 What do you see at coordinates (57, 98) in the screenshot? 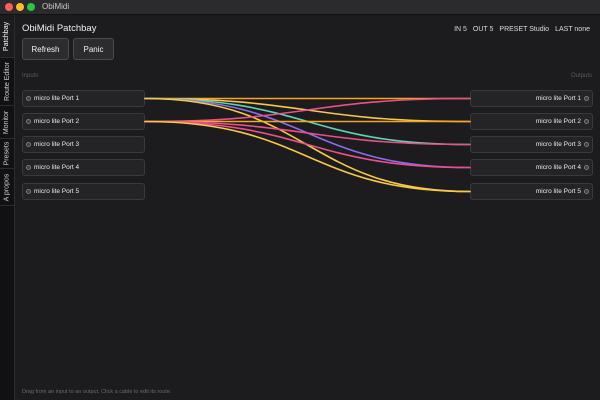
I see `input-port-label: micro lite Port 1` at bounding box center [57, 98].